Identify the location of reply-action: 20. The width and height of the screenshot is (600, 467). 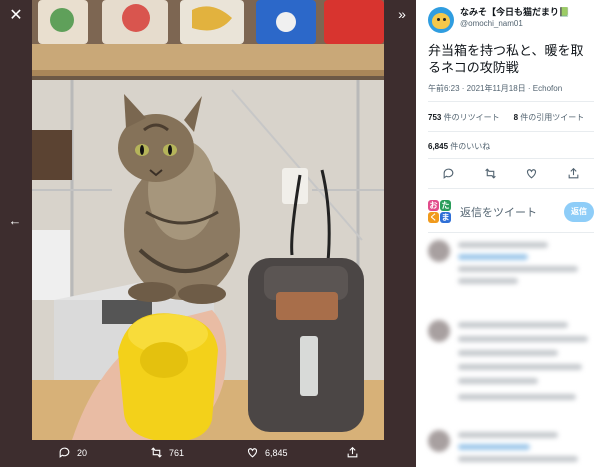
(72, 452).